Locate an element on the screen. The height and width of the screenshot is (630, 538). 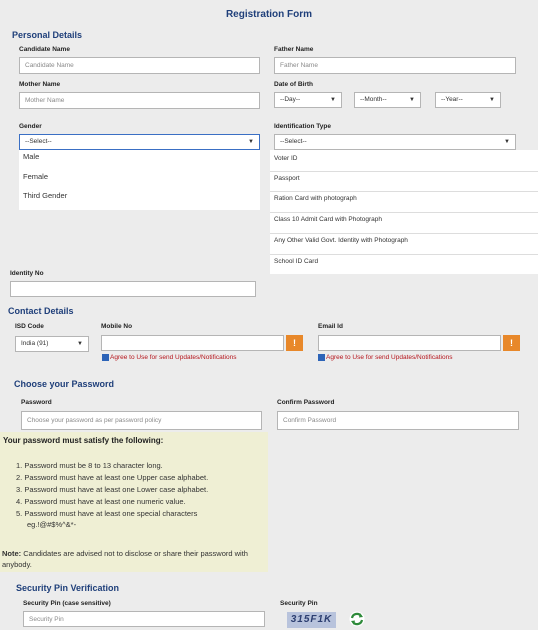
isd-code-label: ISD Code is located at coordinates (29, 326).